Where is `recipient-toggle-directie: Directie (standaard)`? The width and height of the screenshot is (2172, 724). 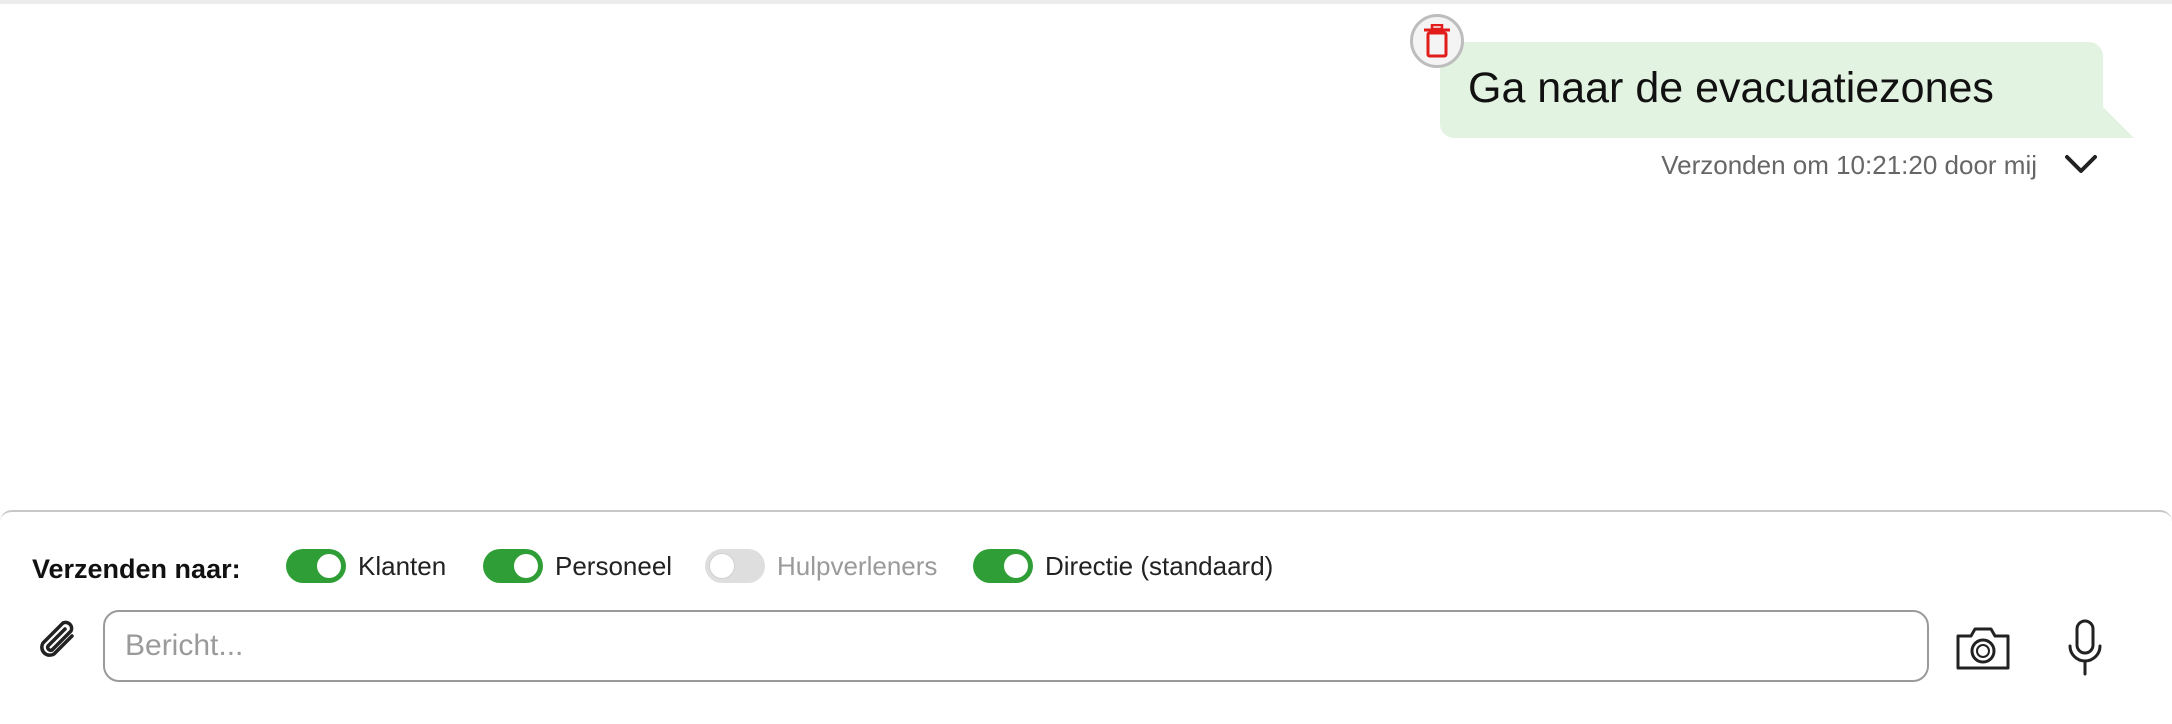
recipient-toggle-directie: Directie (standaard) is located at coordinates (1123, 566).